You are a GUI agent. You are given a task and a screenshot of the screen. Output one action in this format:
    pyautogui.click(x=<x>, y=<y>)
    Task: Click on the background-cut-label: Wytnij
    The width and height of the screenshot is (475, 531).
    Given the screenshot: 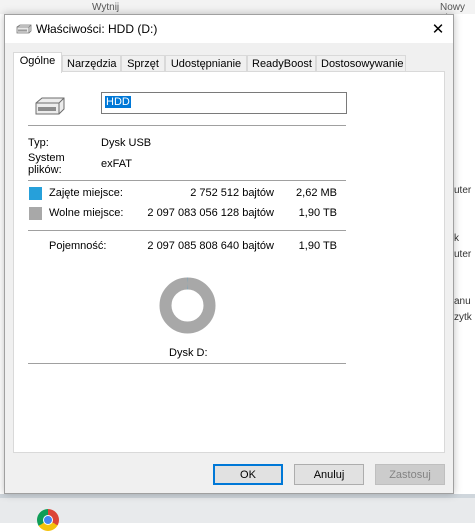 What is the action you would take?
    pyautogui.click(x=106, y=7)
    